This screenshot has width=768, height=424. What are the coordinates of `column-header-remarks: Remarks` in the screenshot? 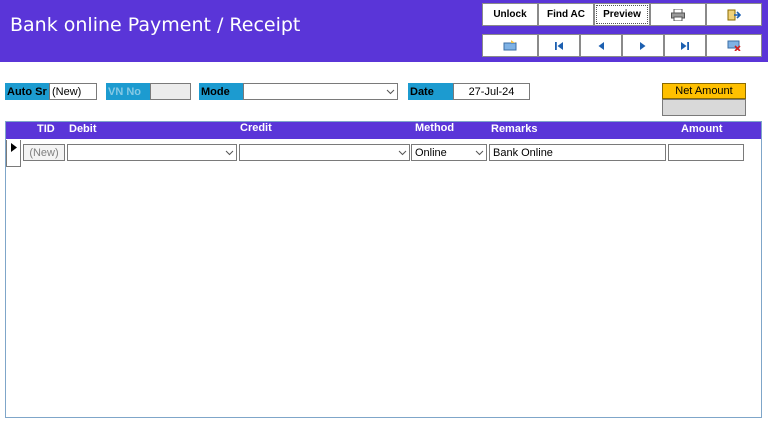 It's located at (514, 129).